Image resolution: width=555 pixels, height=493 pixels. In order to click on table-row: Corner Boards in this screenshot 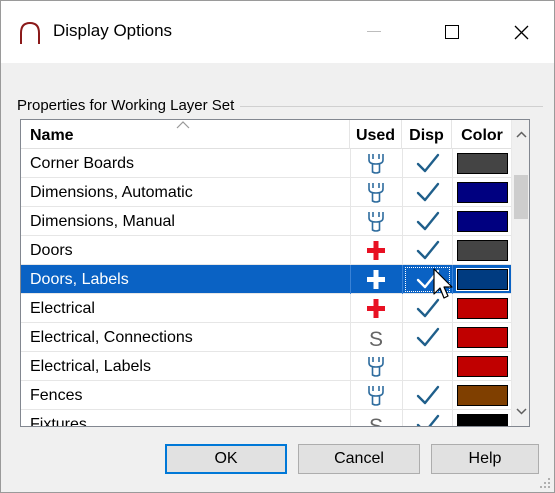, I will do `click(266, 163)`.